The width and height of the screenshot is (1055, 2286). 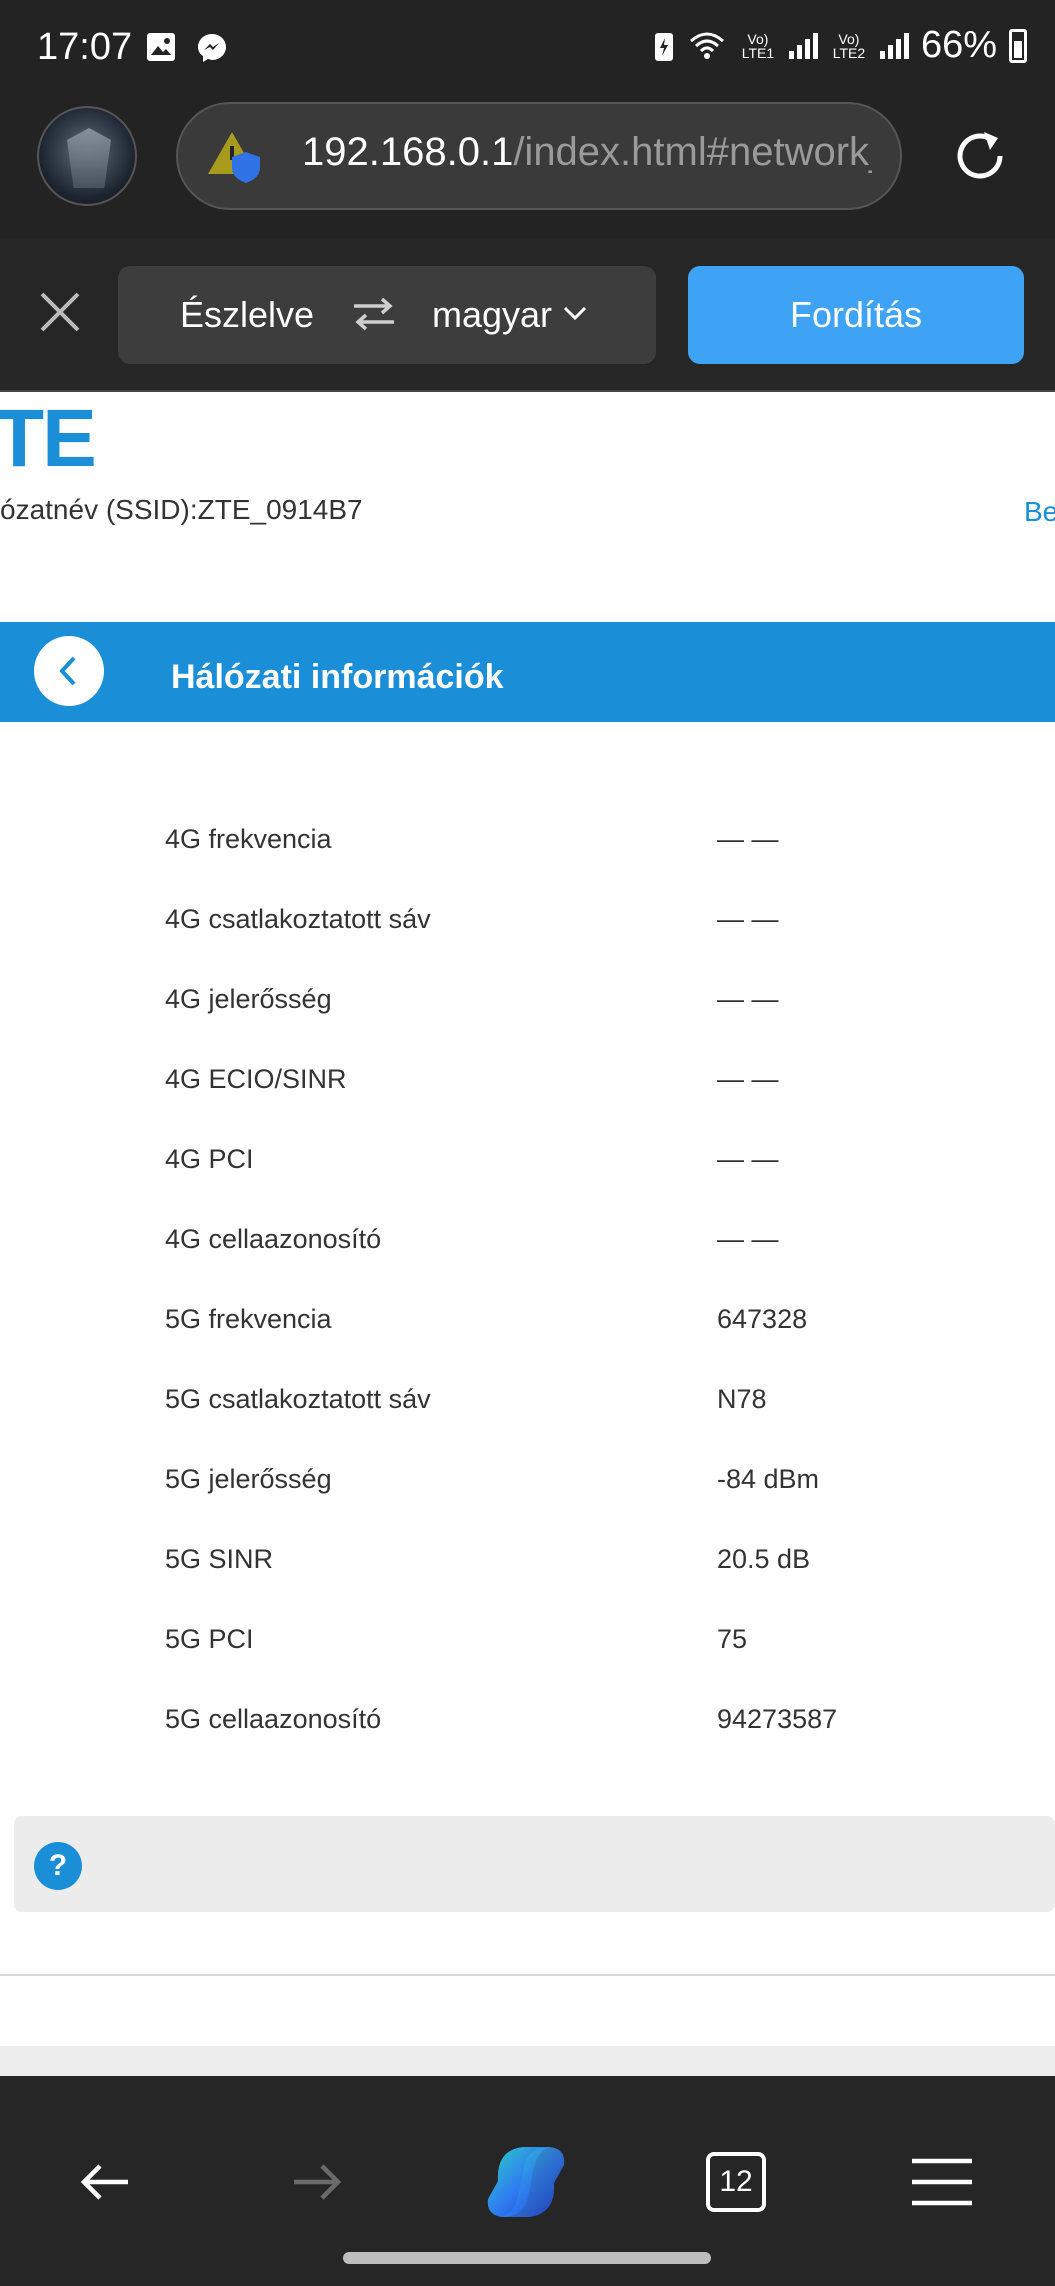 What do you see at coordinates (527, 1160) in the screenshot?
I see `info-row: 4G PCI — —` at bounding box center [527, 1160].